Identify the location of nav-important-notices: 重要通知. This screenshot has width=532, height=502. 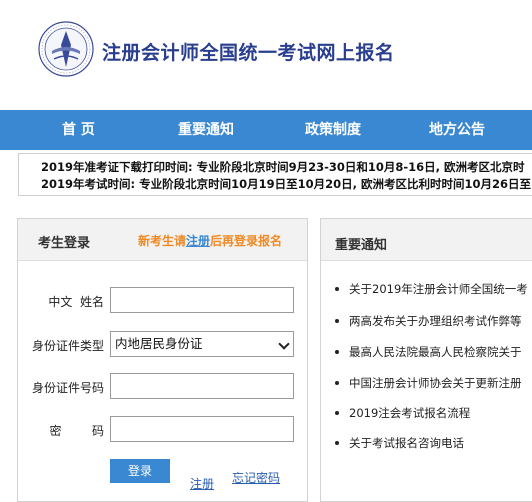
(206, 130).